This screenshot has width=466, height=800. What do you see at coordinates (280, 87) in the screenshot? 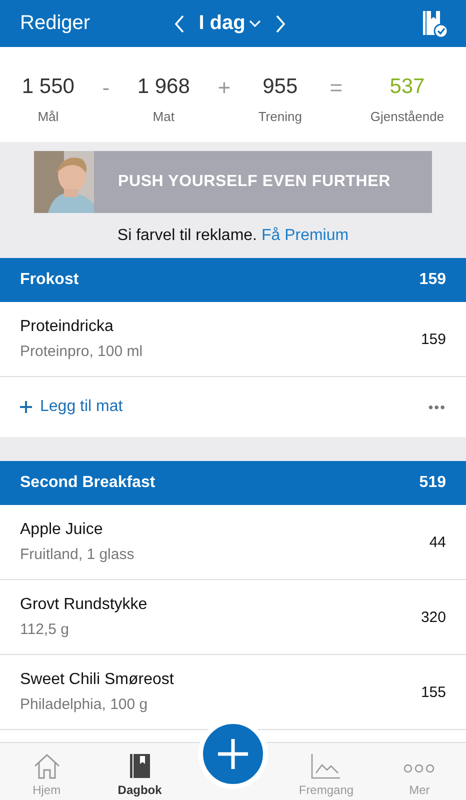
I see `calorie-value: 955` at bounding box center [280, 87].